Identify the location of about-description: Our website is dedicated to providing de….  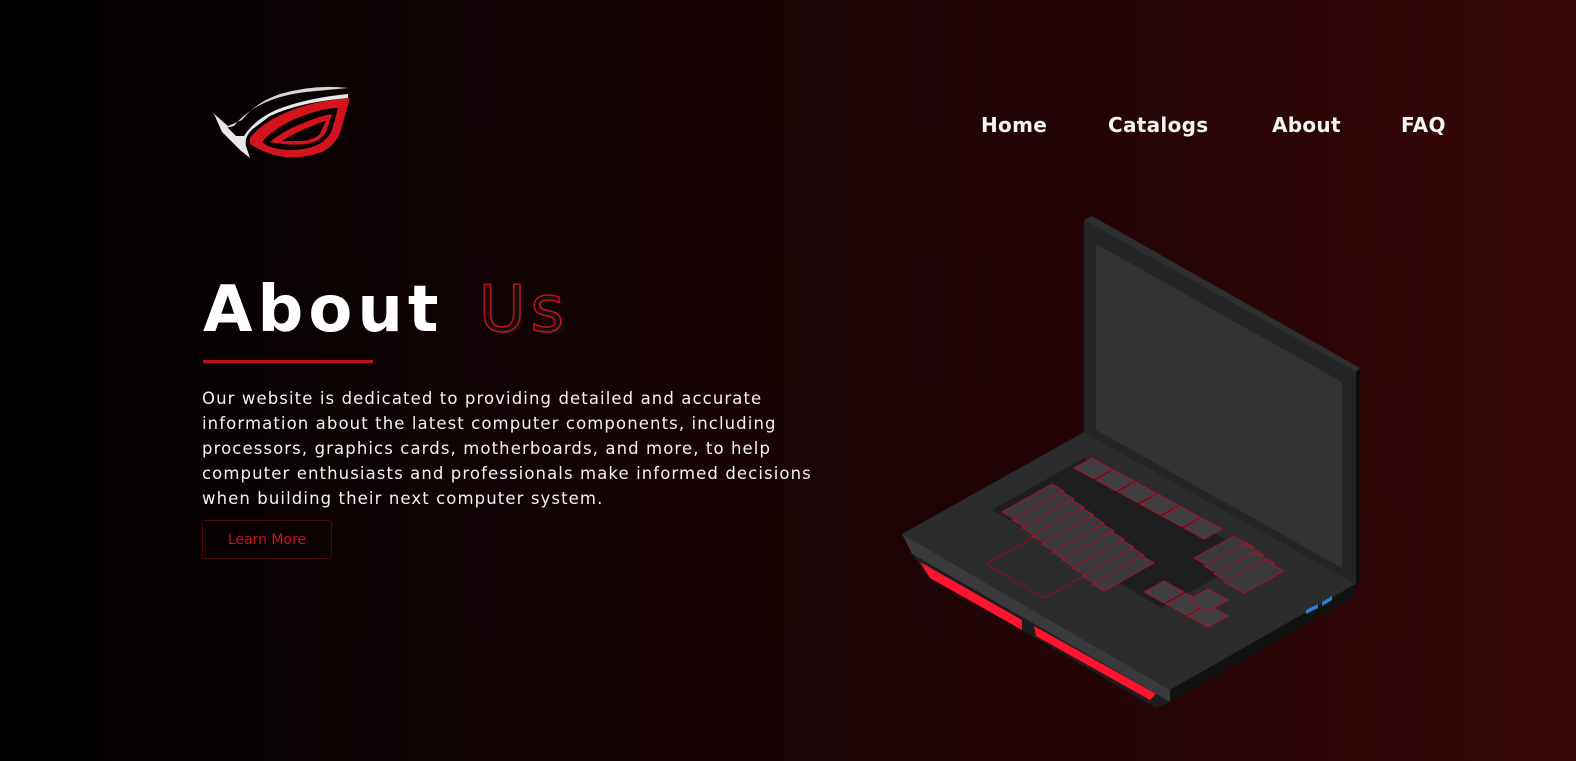
(507, 448).